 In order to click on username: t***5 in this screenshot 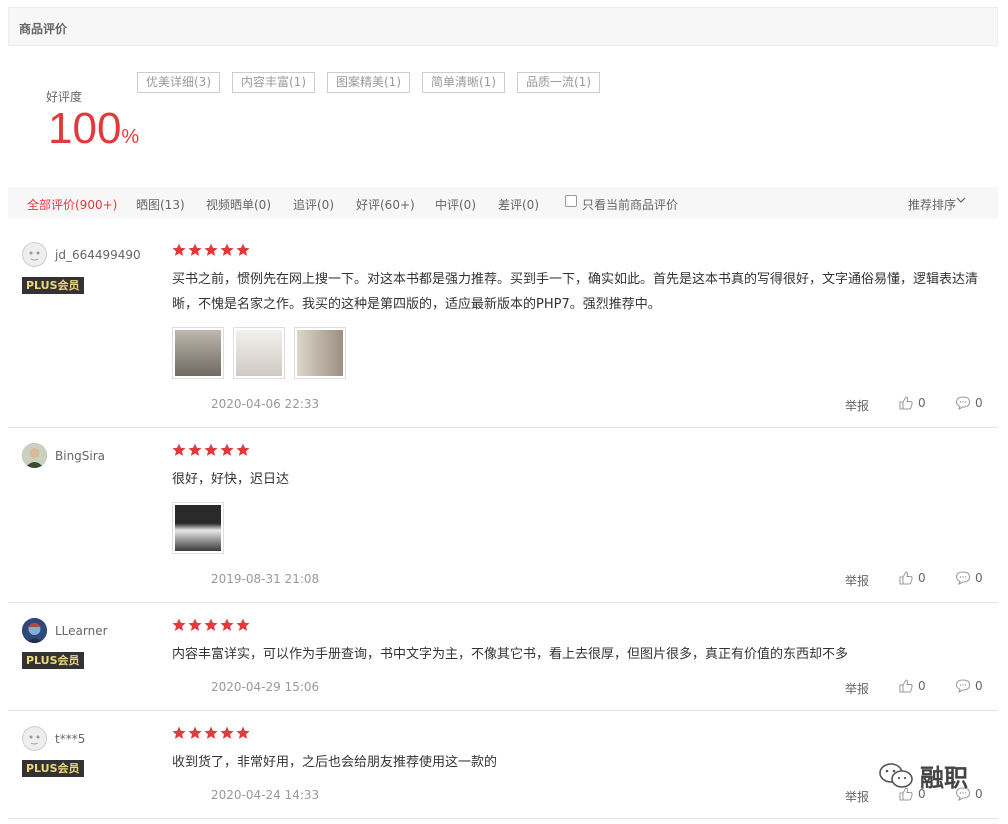, I will do `click(70, 739)`.